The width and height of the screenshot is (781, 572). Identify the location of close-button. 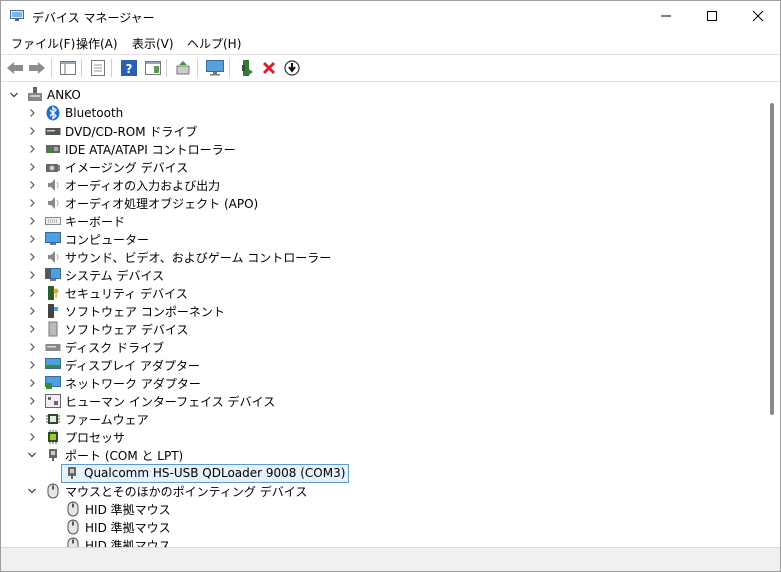
(757, 16).